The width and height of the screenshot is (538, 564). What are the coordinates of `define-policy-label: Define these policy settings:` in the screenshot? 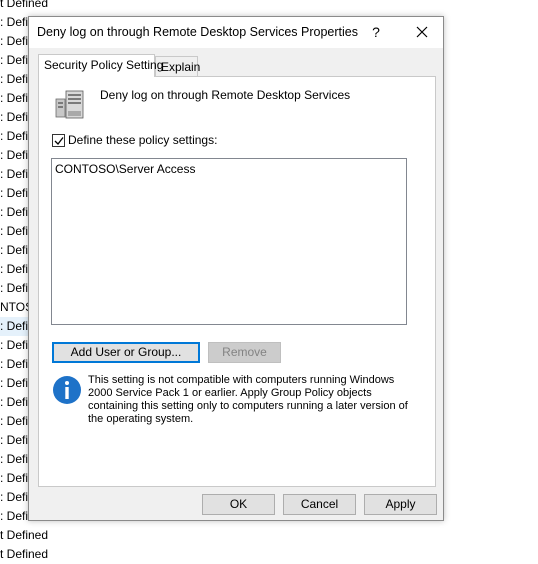 It's located at (143, 140).